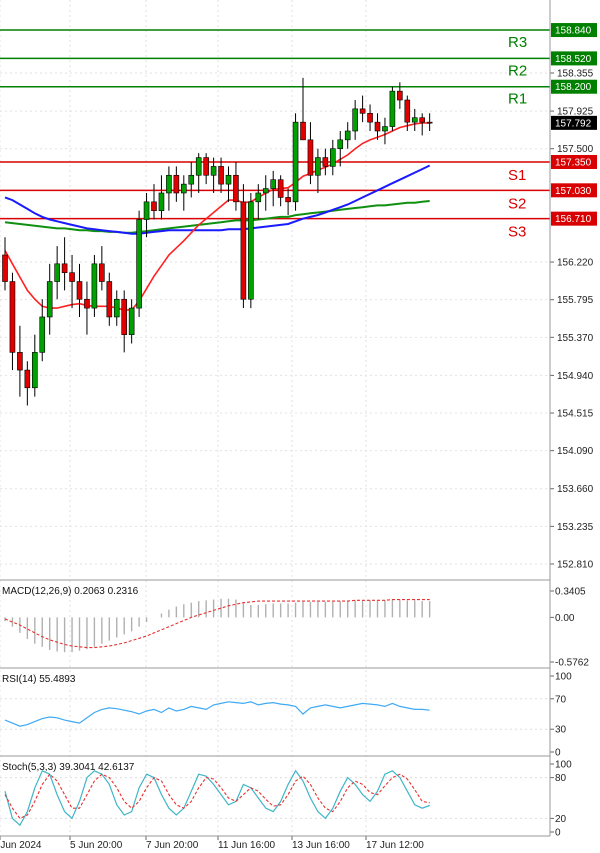 The image size is (600, 853). Describe the element at coordinates (558, 753) in the screenshot. I see `rsi-tick-label: 0` at that location.